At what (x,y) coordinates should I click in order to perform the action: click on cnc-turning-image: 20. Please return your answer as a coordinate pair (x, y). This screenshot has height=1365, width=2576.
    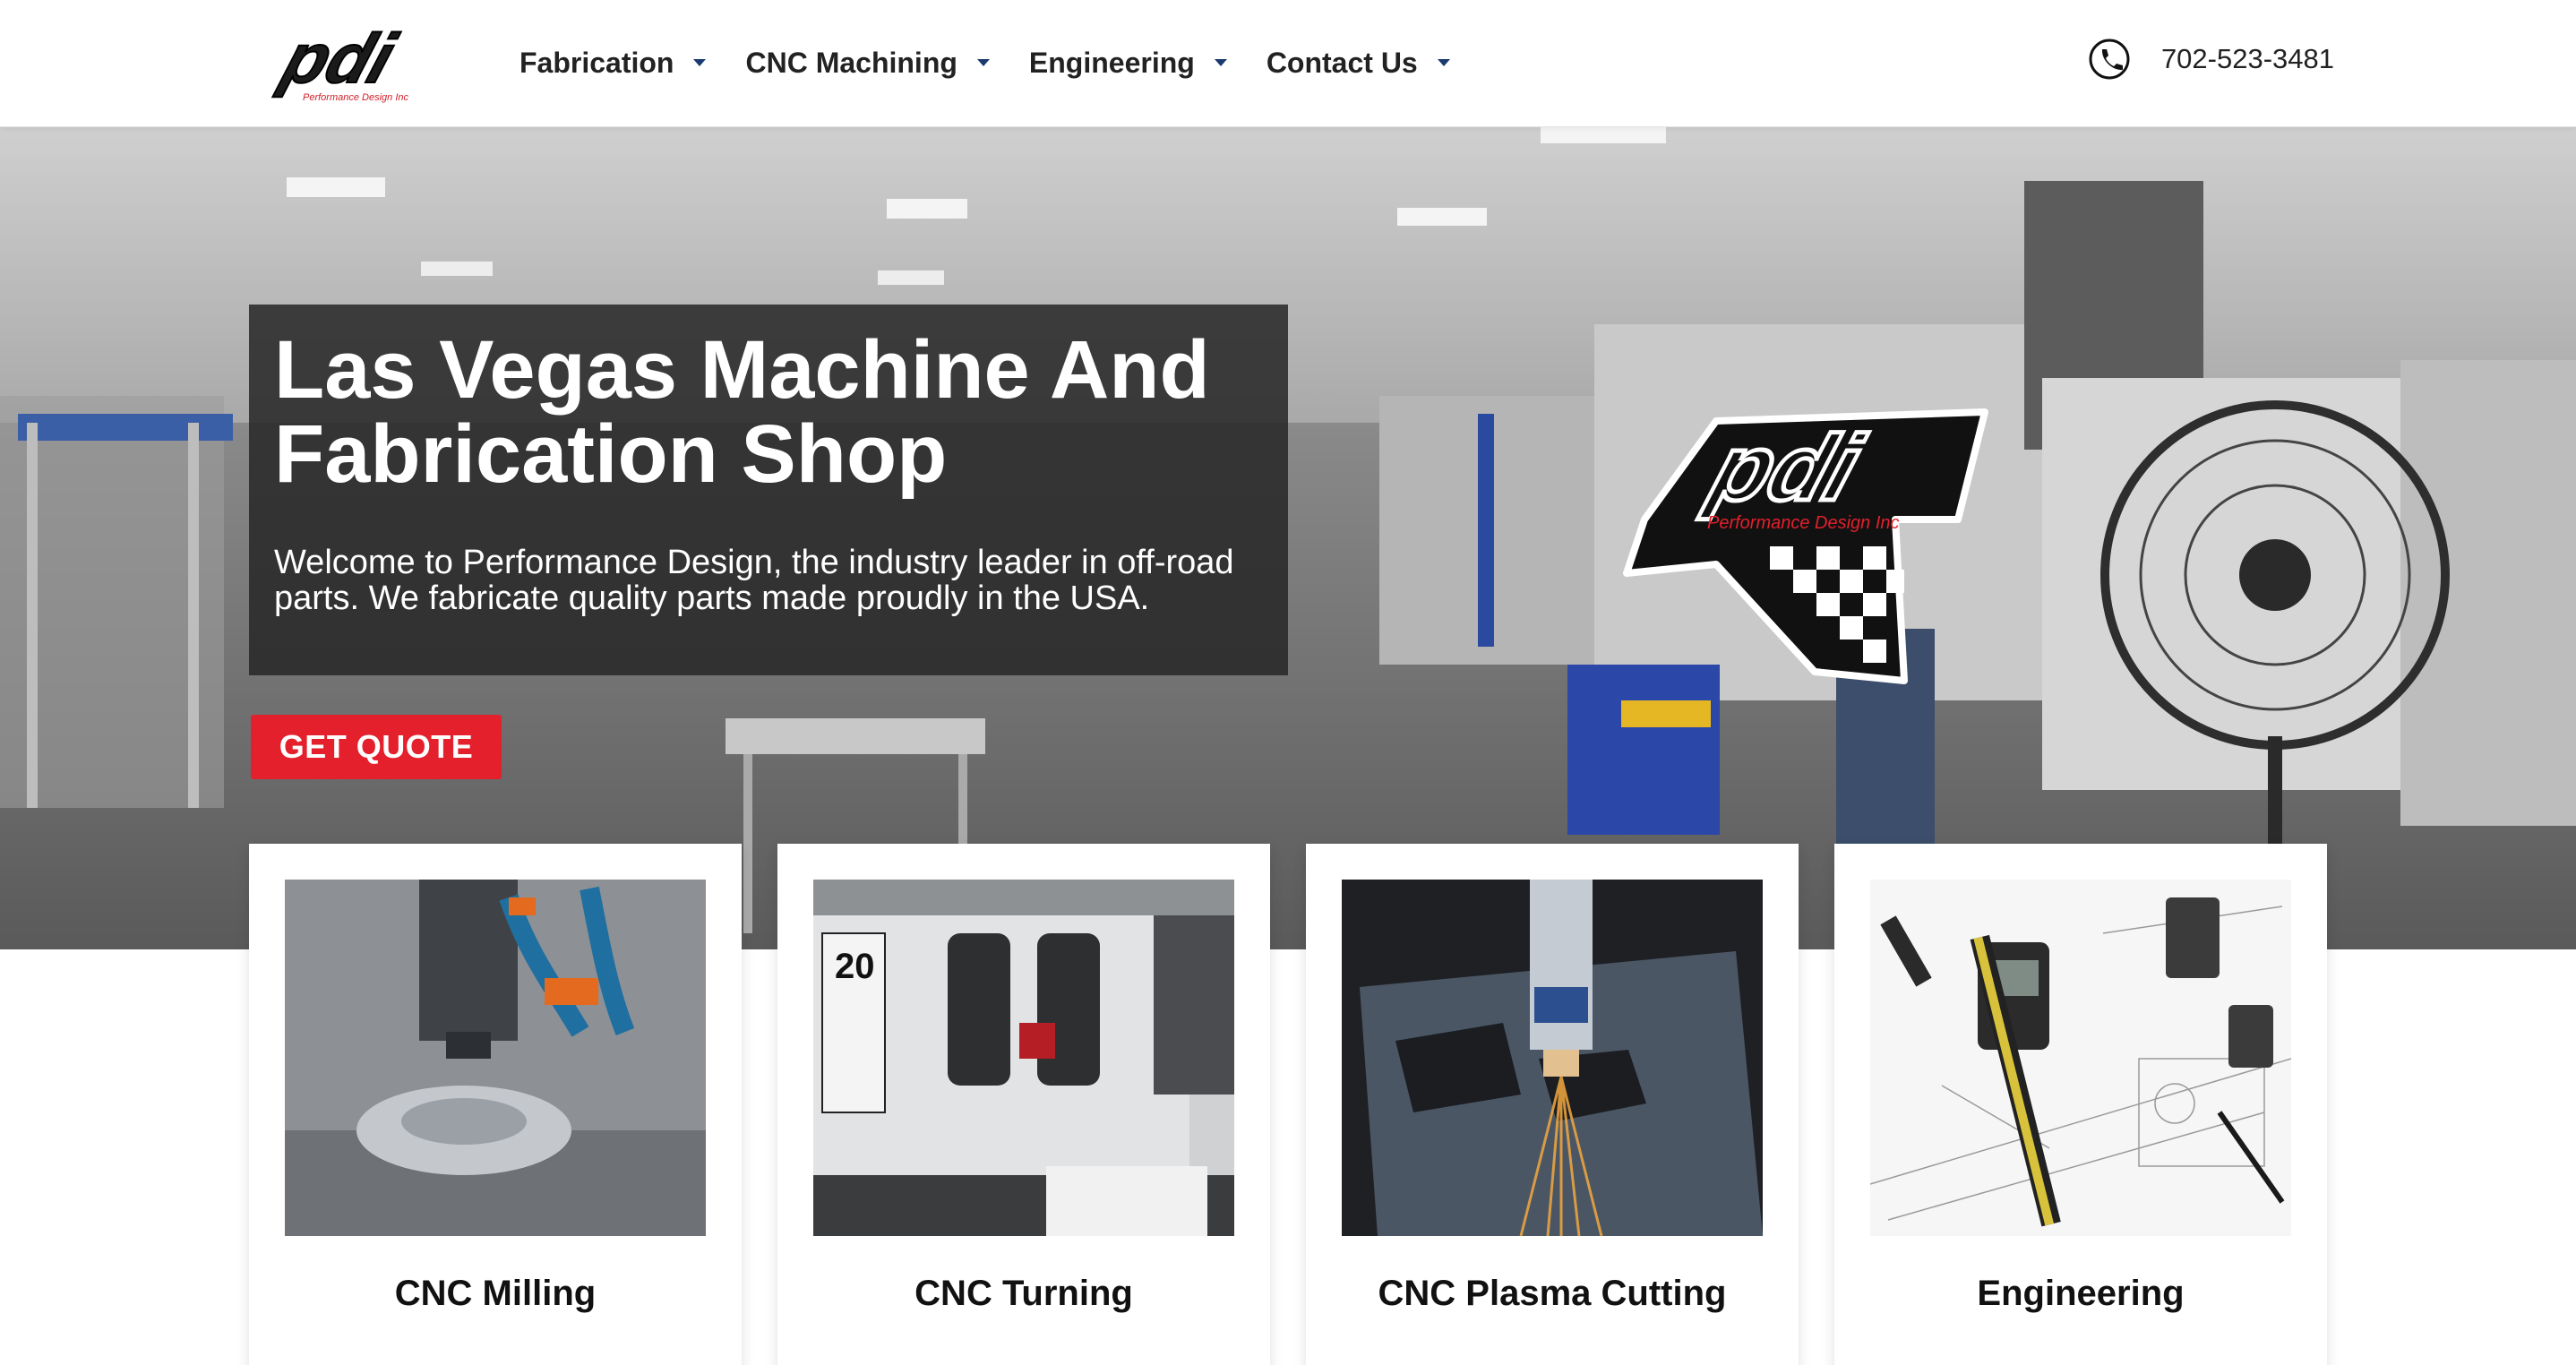
    Looking at the image, I should click on (1023, 1058).